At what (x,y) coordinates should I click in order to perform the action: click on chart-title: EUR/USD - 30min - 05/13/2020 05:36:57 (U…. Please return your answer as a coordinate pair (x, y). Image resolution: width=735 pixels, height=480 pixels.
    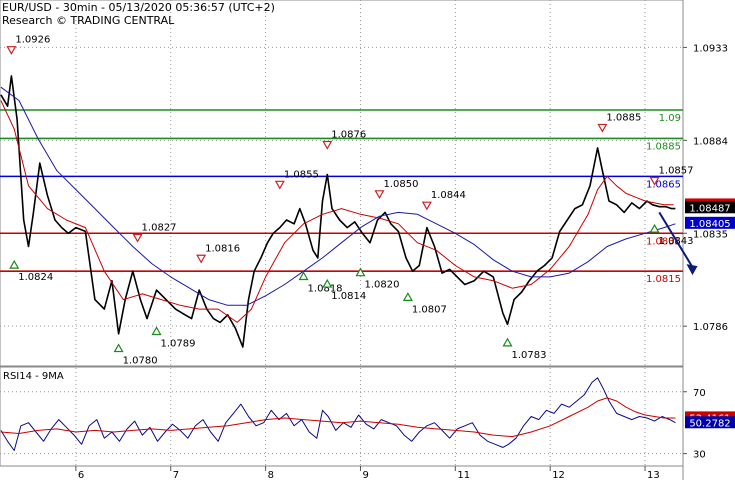
    Looking at the image, I should click on (138, 7).